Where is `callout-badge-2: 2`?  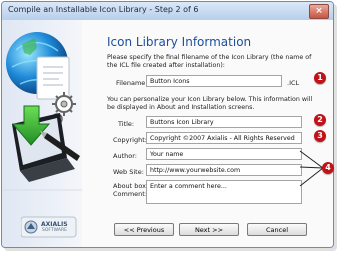 callout-badge-2: 2 is located at coordinates (320, 120).